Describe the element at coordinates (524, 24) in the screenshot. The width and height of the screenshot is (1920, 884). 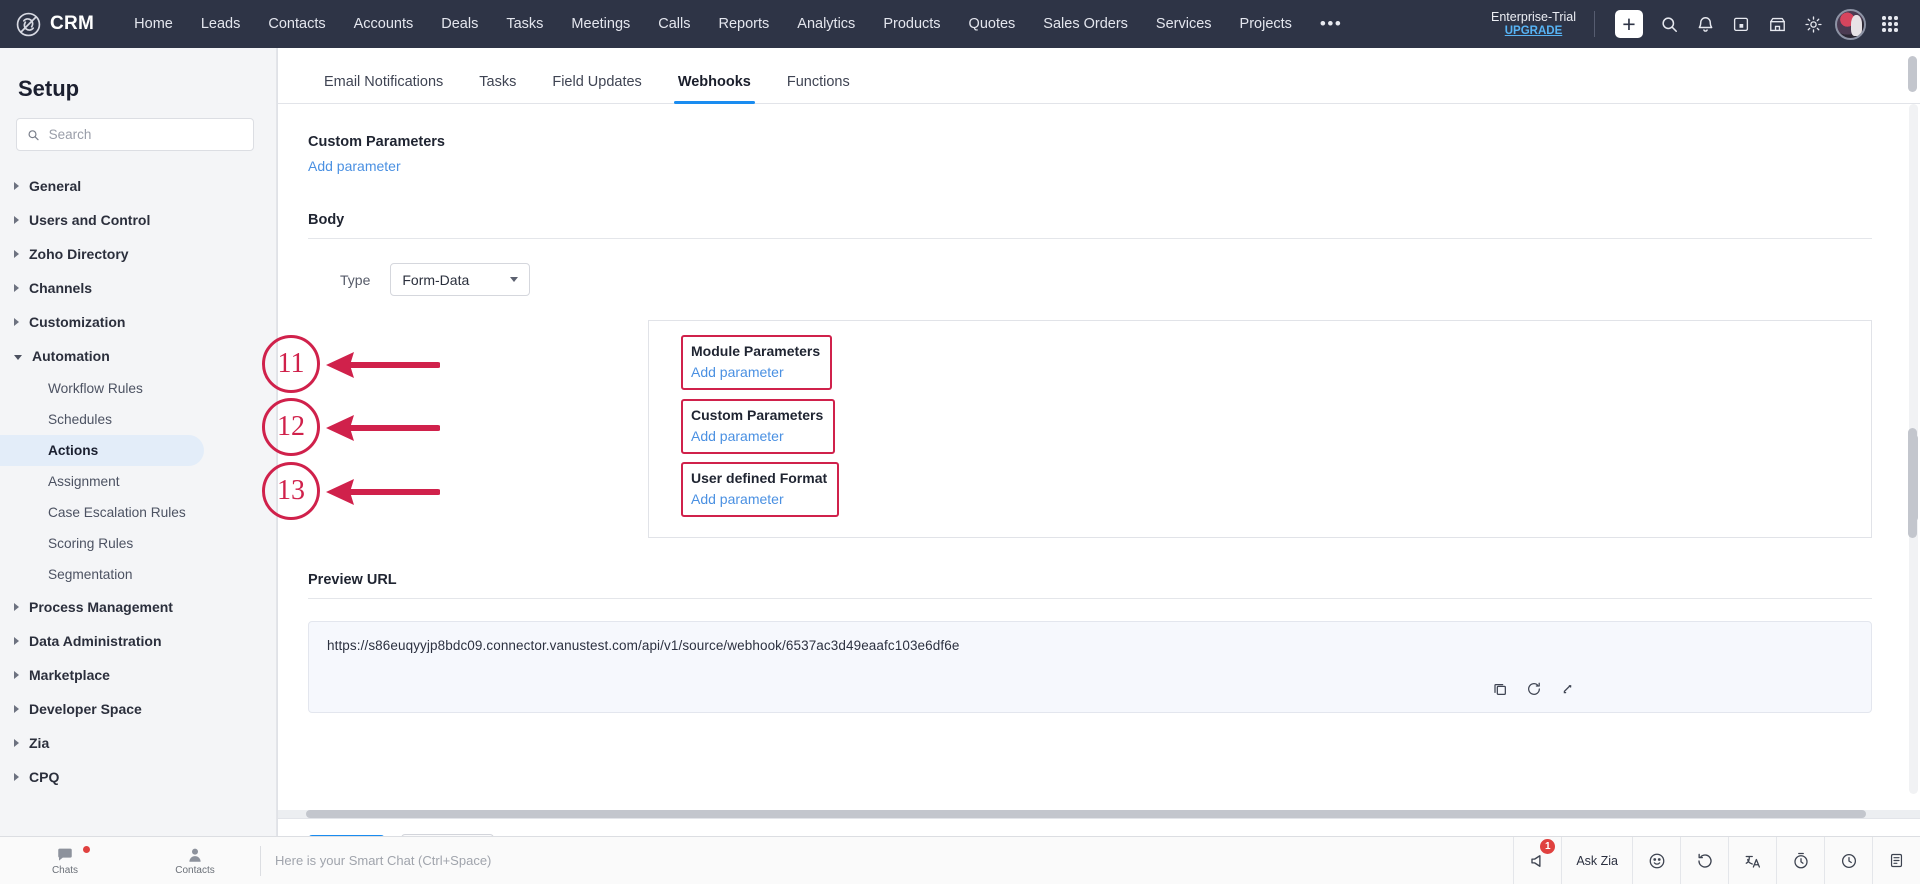
I see `nav-item-tasks: Tasks` at that location.